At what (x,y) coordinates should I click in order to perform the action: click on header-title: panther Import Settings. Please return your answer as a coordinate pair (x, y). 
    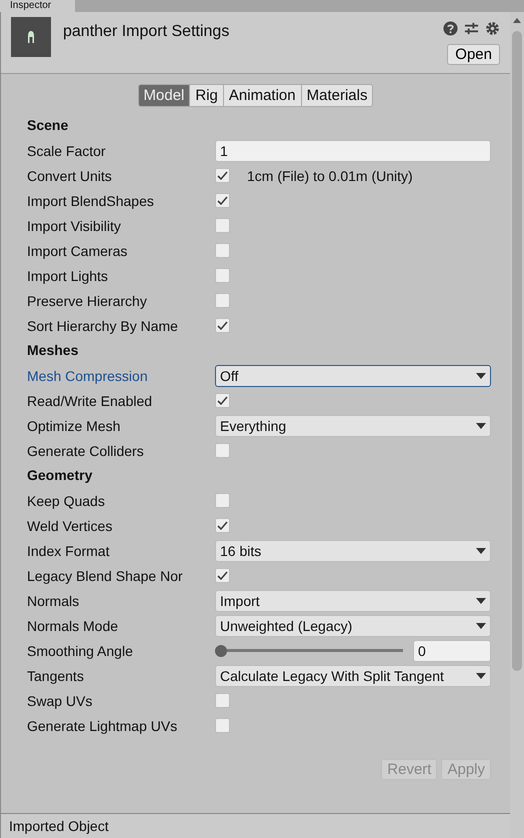
    Looking at the image, I should click on (146, 32).